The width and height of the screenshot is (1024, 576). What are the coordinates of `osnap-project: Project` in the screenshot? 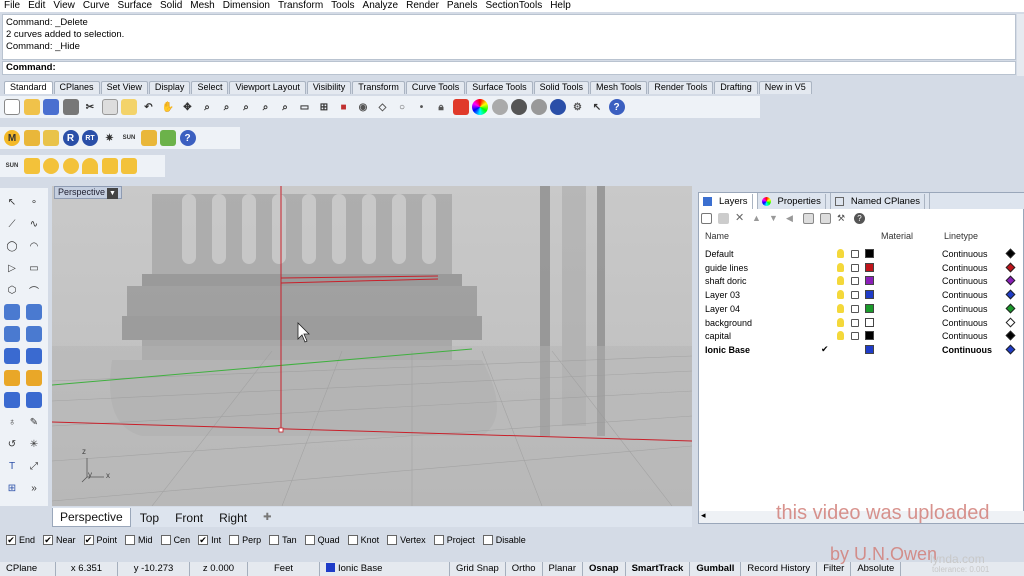 It's located at (454, 540).